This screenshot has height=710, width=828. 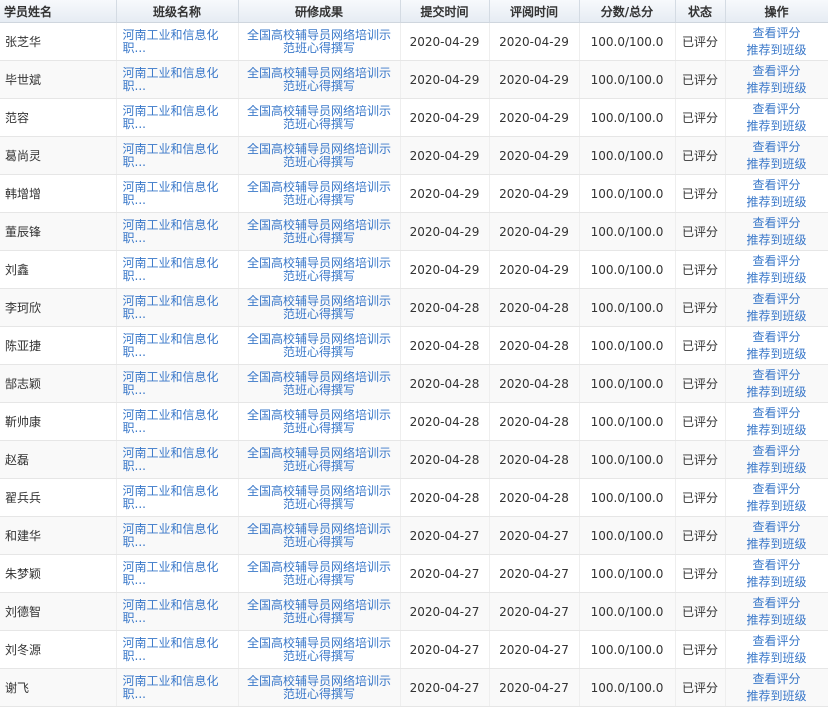 I want to click on header-score: 分数/总分, so click(x=627, y=11).